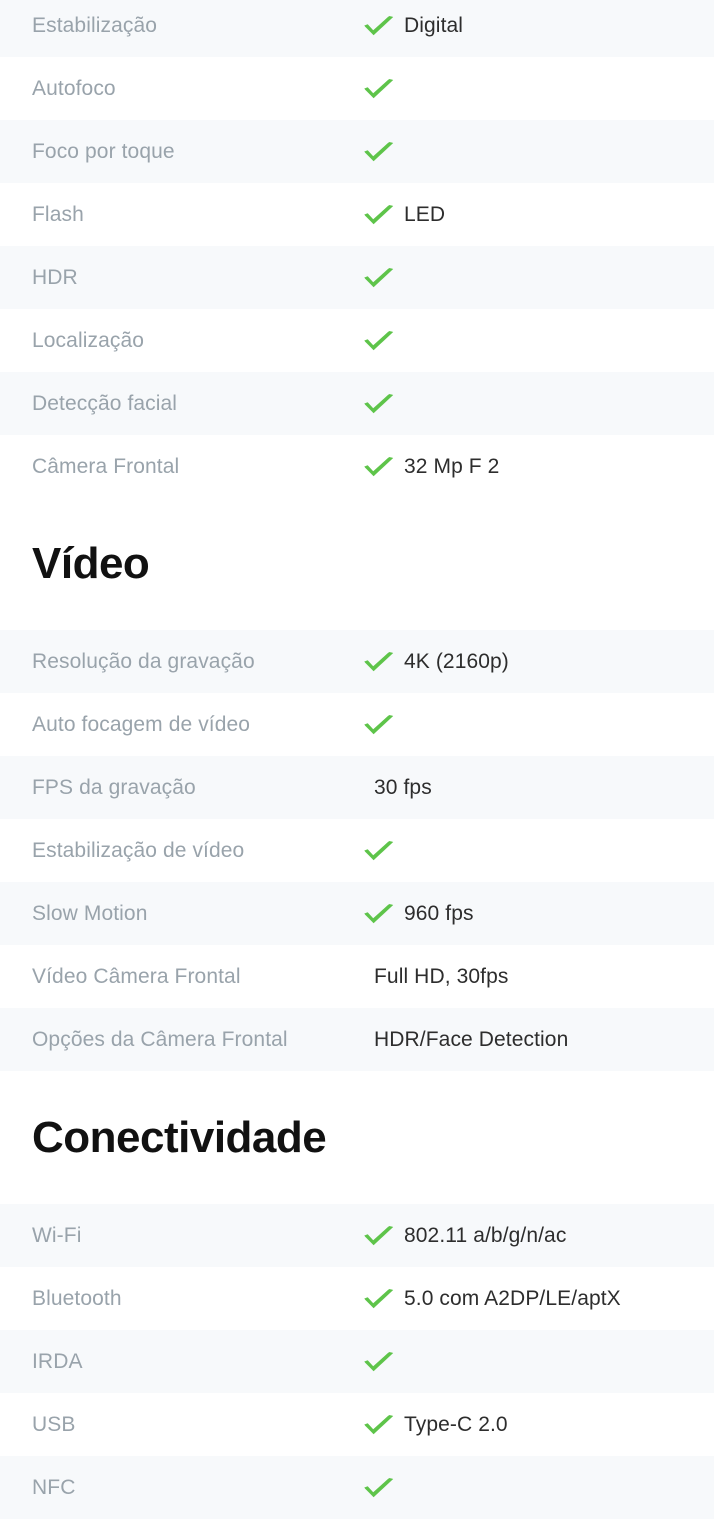 The width and height of the screenshot is (714, 1519). Describe the element at coordinates (538, 26) in the screenshot. I see `spec-row-value: Digital` at that location.